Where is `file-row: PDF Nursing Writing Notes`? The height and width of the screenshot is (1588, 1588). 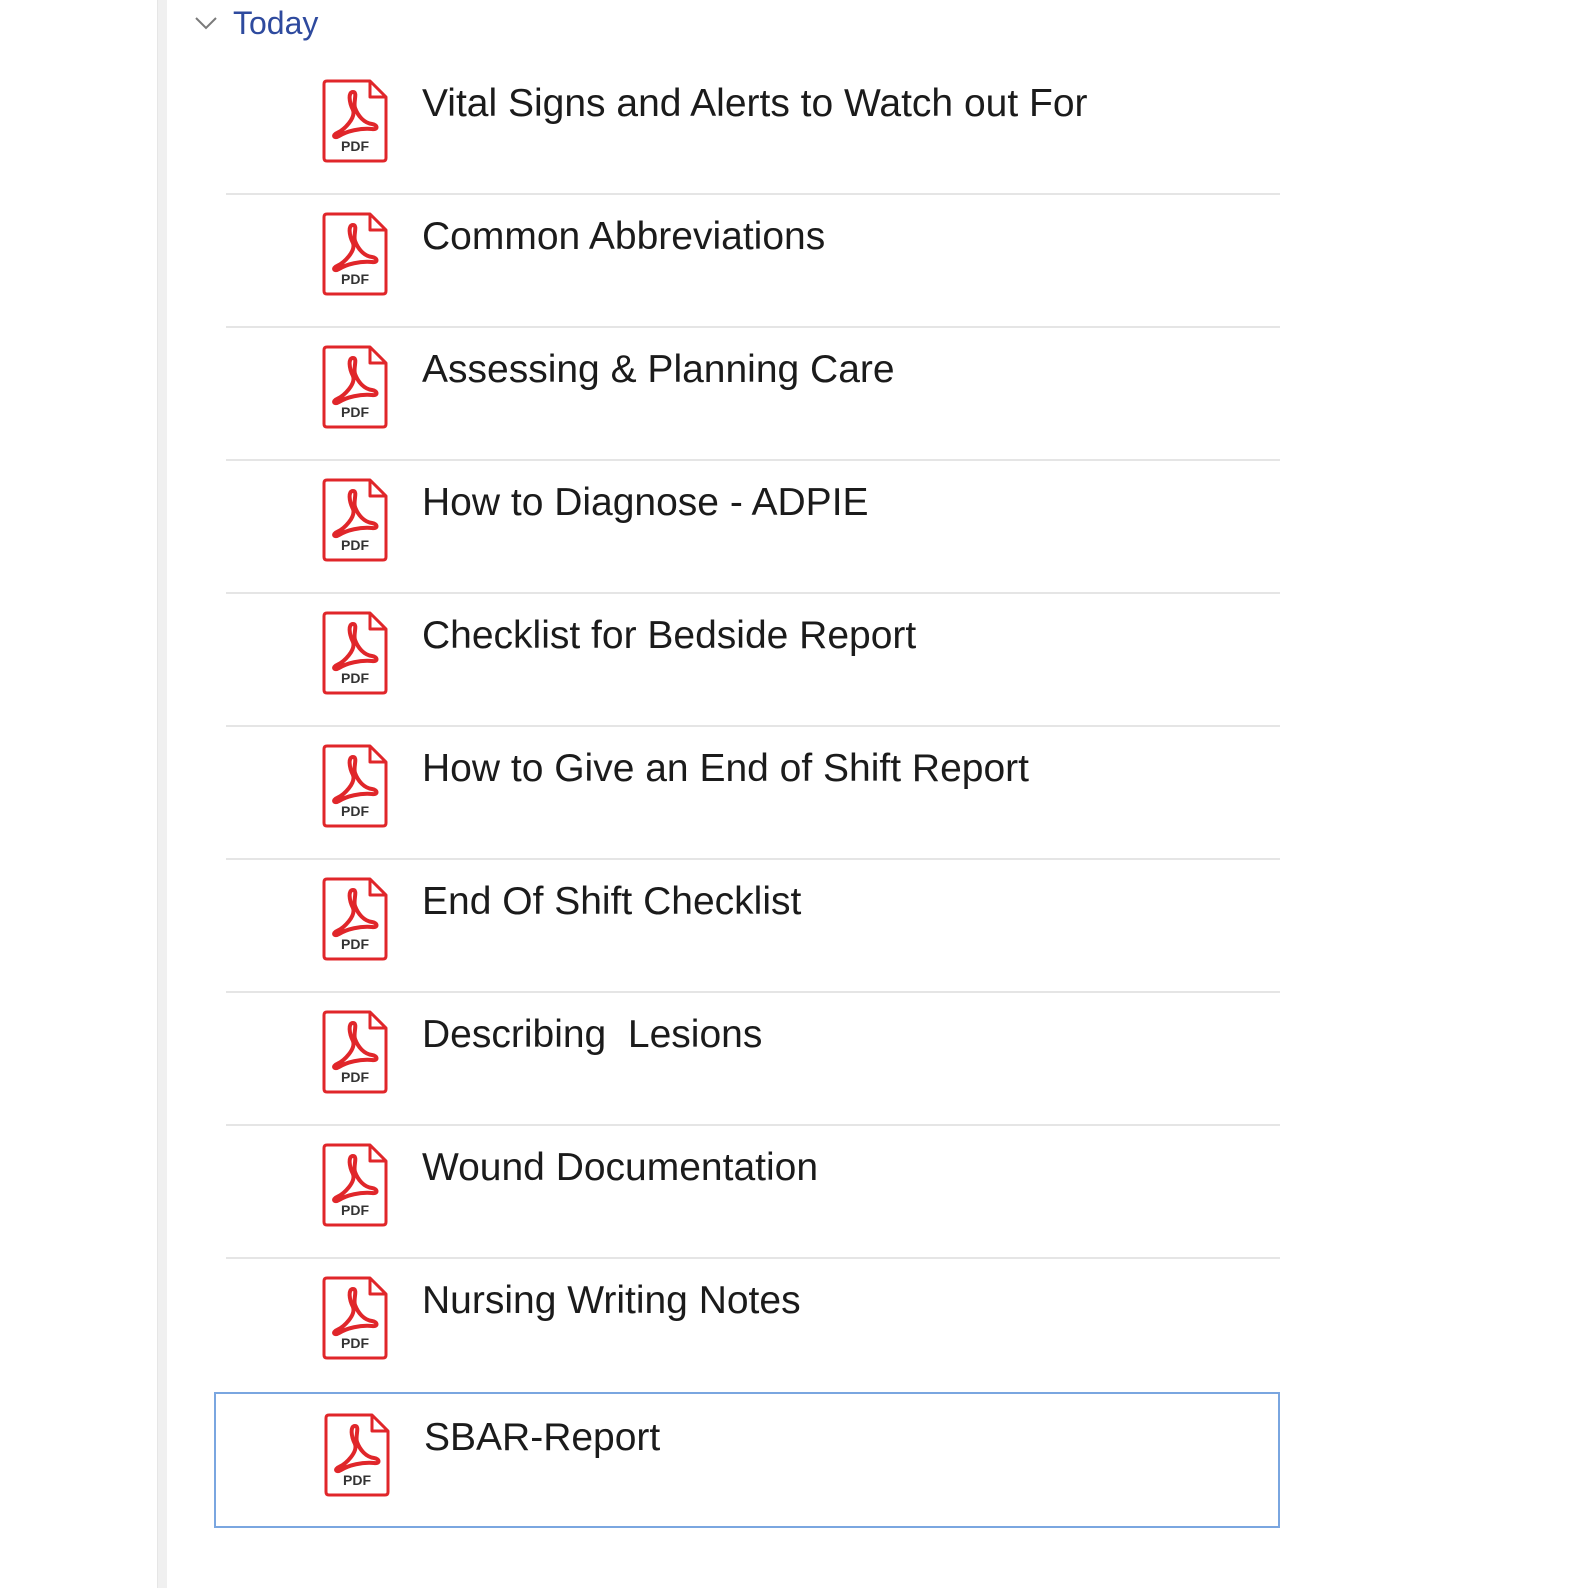
file-row: PDF Nursing Writing Notes is located at coordinates (753, 1325).